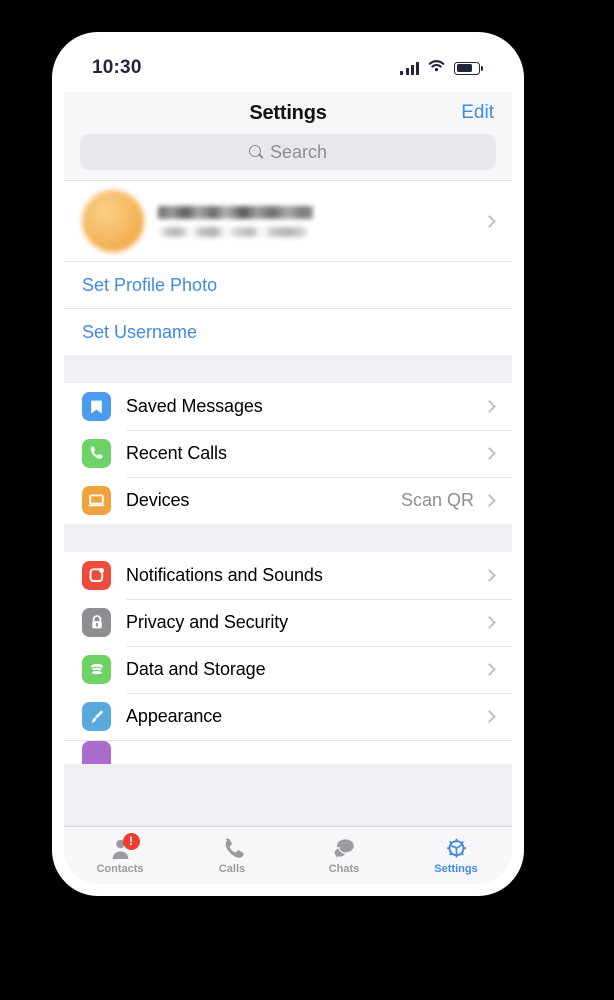  What do you see at coordinates (437, 500) in the screenshot?
I see `row-value: Scan QR` at bounding box center [437, 500].